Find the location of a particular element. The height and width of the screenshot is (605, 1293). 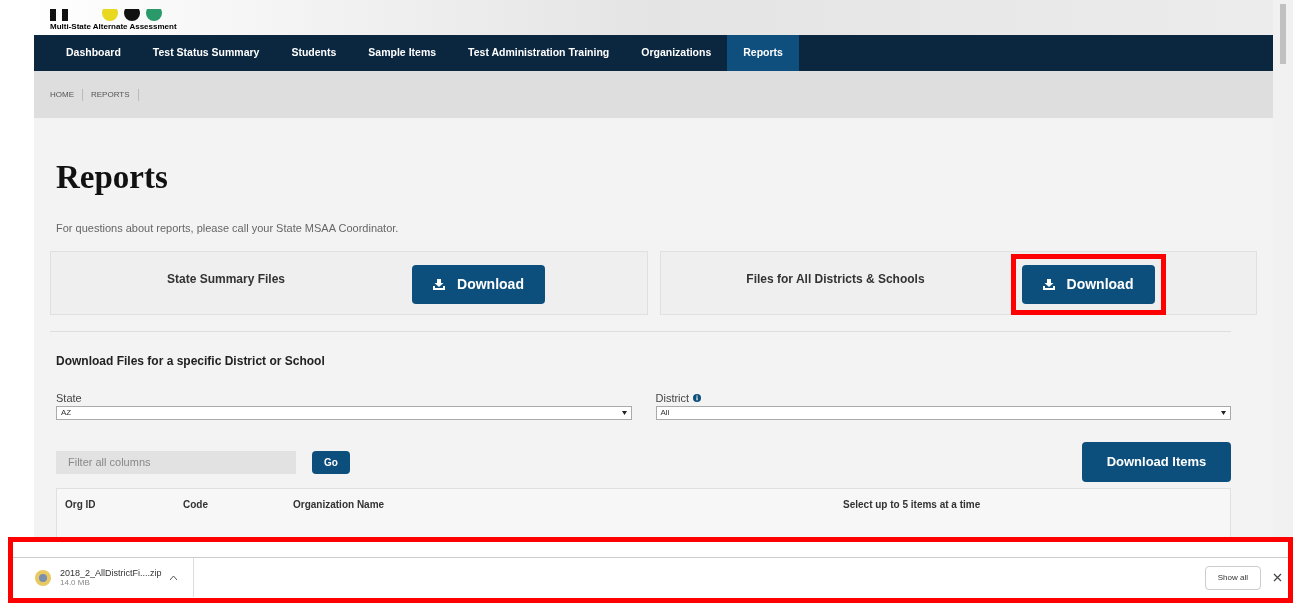

go-button: Go is located at coordinates (331, 462).